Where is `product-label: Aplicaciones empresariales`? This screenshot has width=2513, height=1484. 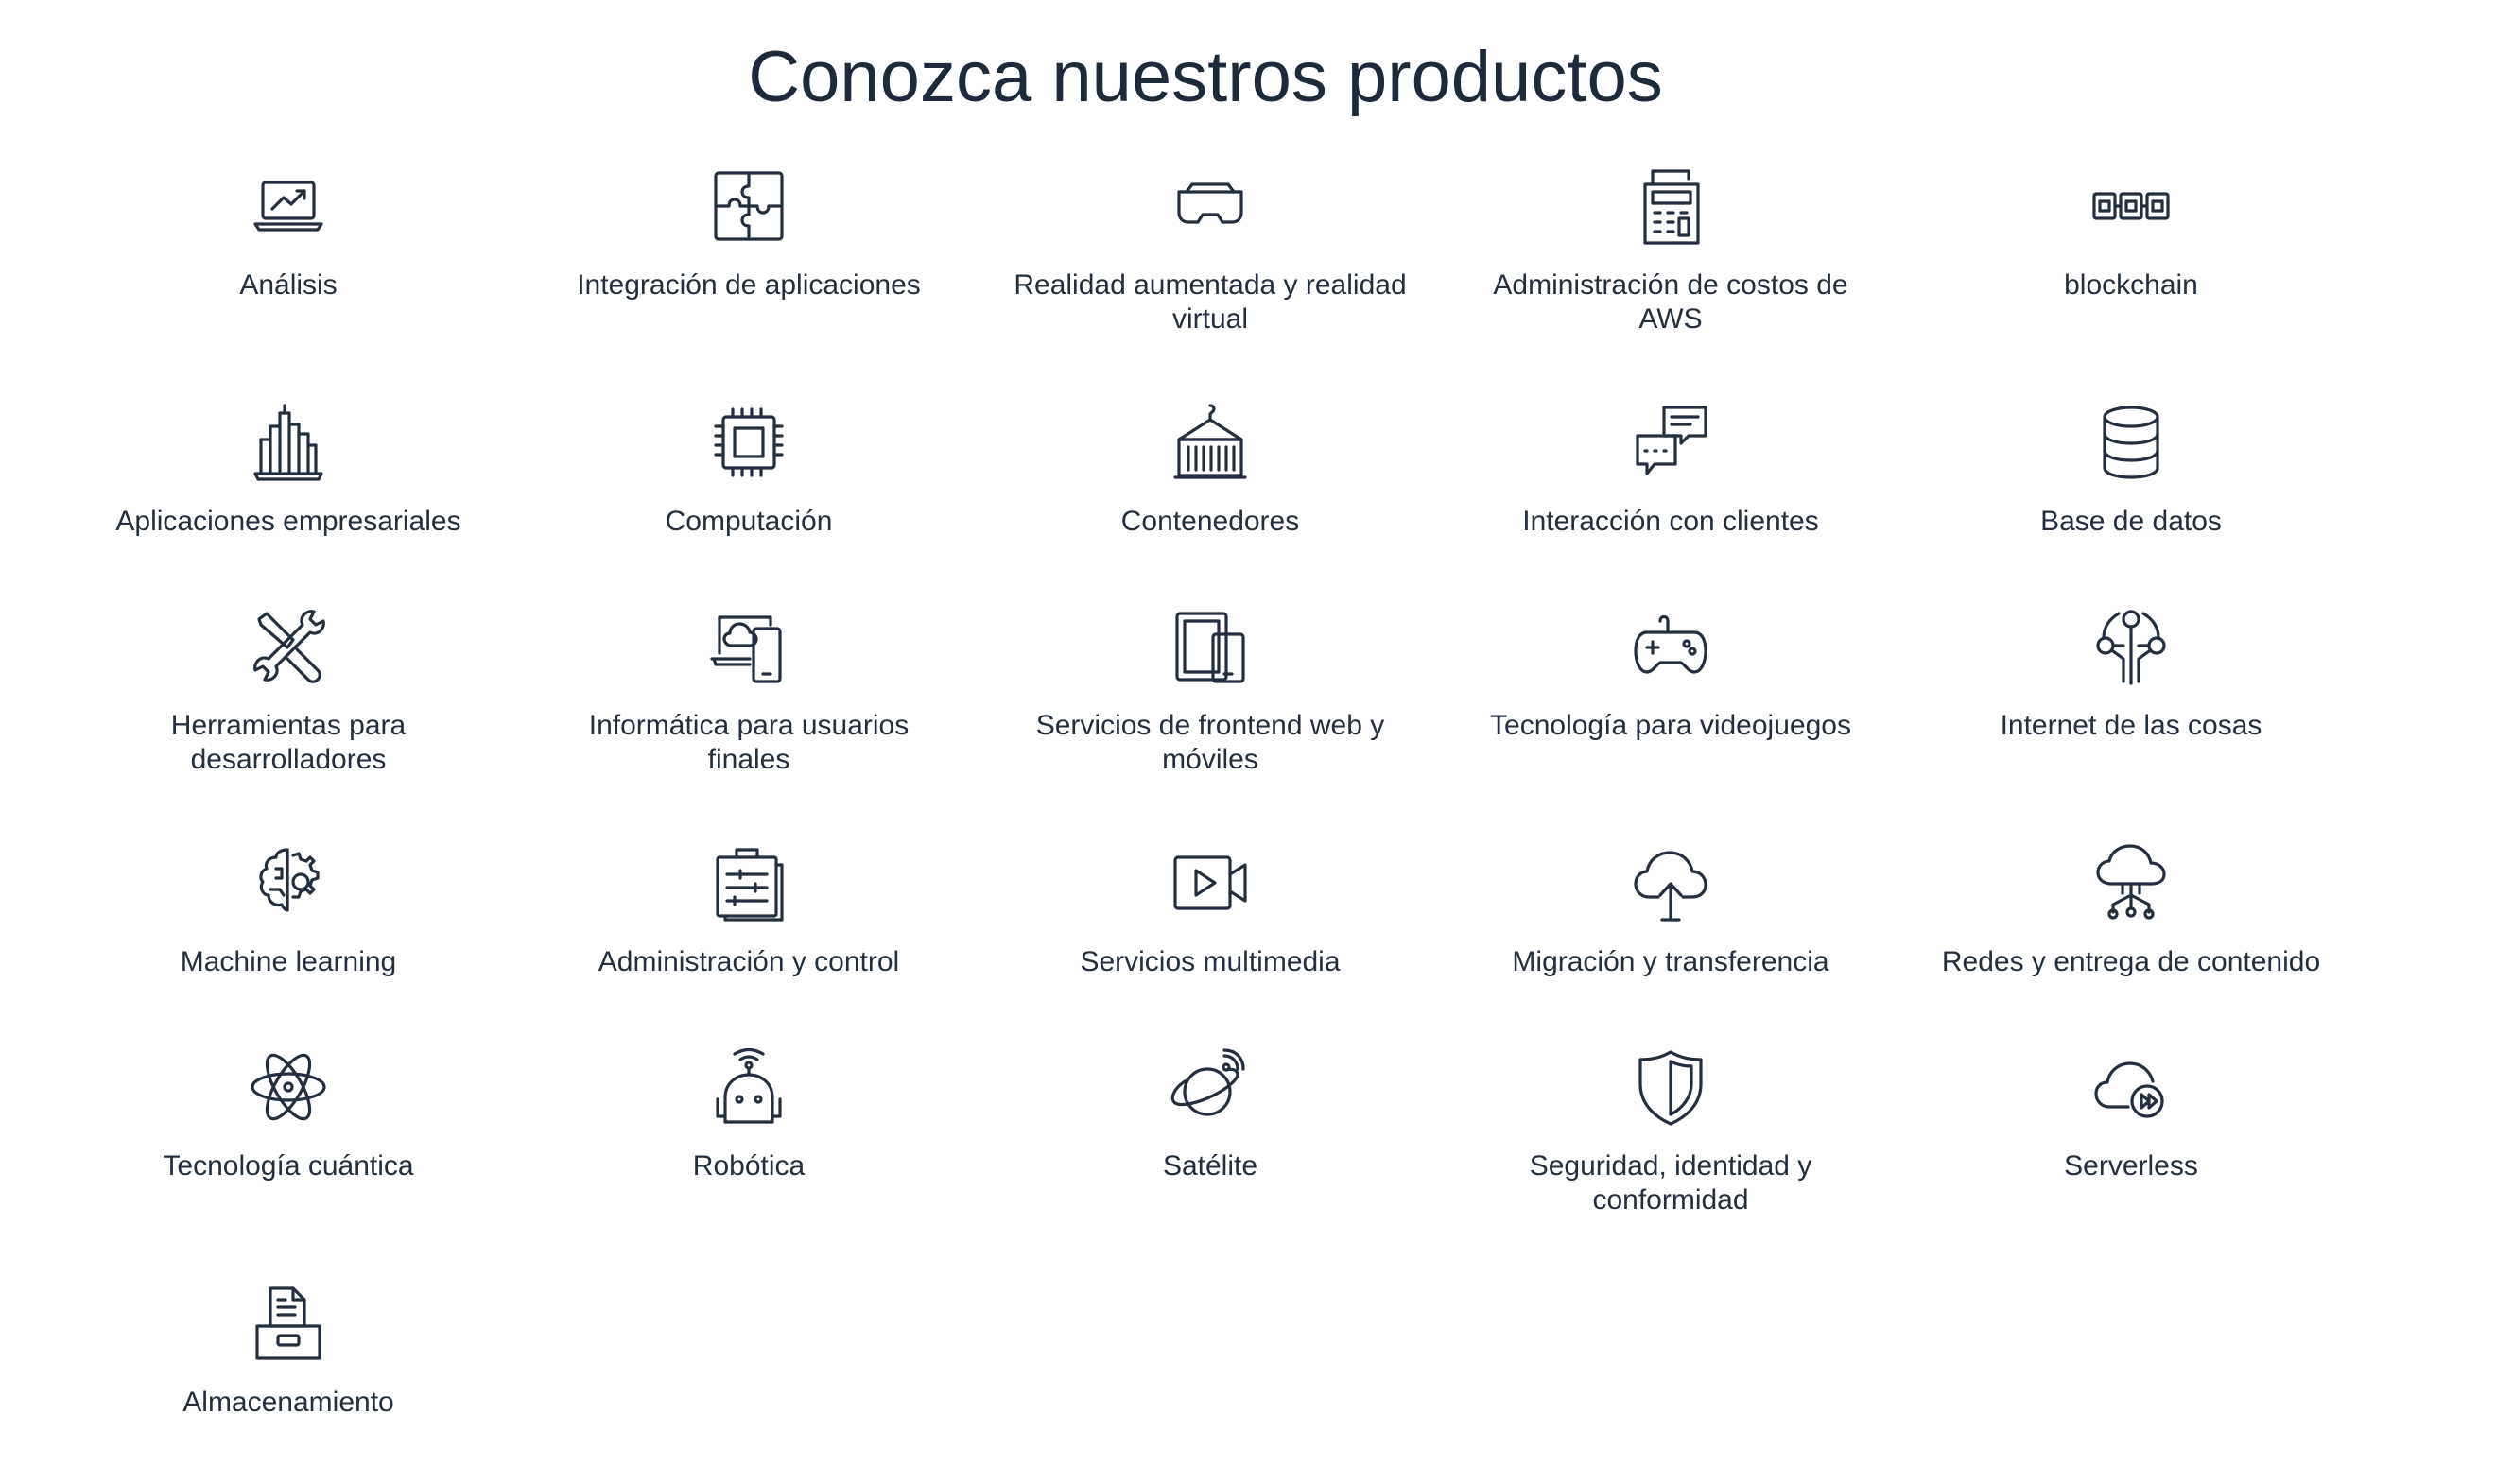 product-label: Aplicaciones empresariales is located at coordinates (288, 521).